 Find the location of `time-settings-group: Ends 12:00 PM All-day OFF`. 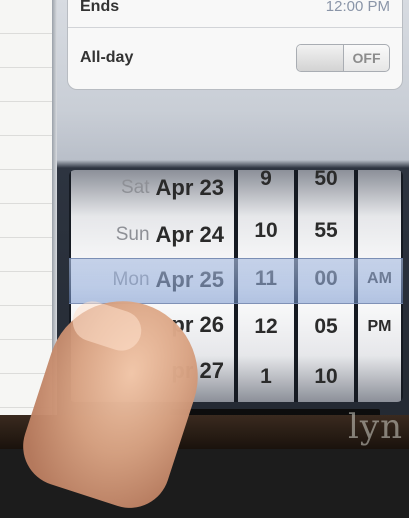

time-settings-group: Ends 12:00 PM All-day OFF is located at coordinates (235, 45).